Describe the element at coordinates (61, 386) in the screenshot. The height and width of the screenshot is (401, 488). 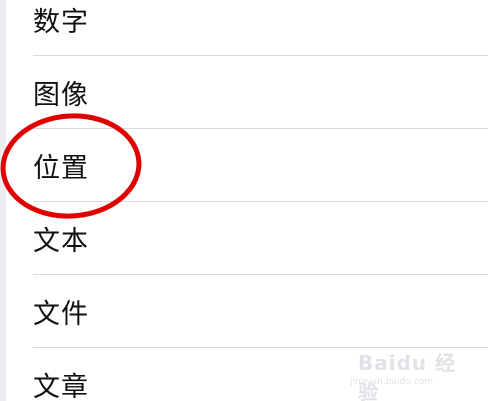
I see `list-item-label: 文章` at that location.